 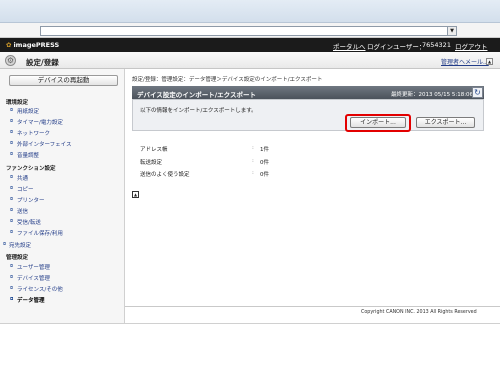 What do you see at coordinates (31, 168) in the screenshot?
I see `sidebar-section-function: ファンクション設定` at bounding box center [31, 168].